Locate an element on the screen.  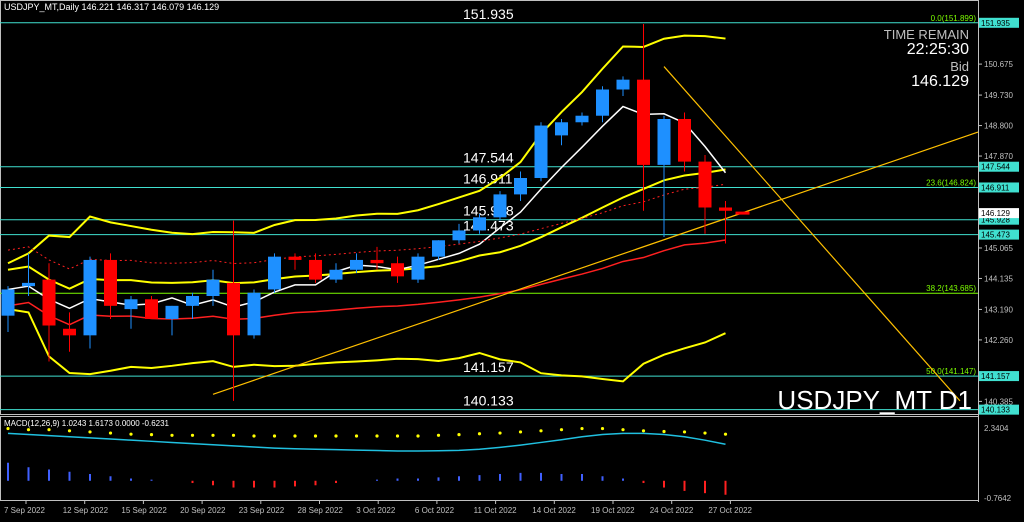
price-tick-label: 145.065 is located at coordinates (998, 248).